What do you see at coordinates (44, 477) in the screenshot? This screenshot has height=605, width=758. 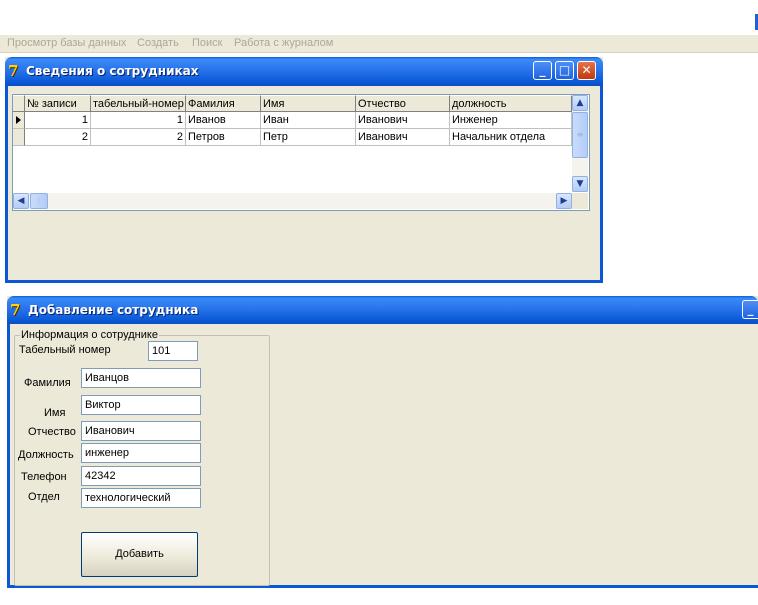 I see `phone-label: Телефон` at bounding box center [44, 477].